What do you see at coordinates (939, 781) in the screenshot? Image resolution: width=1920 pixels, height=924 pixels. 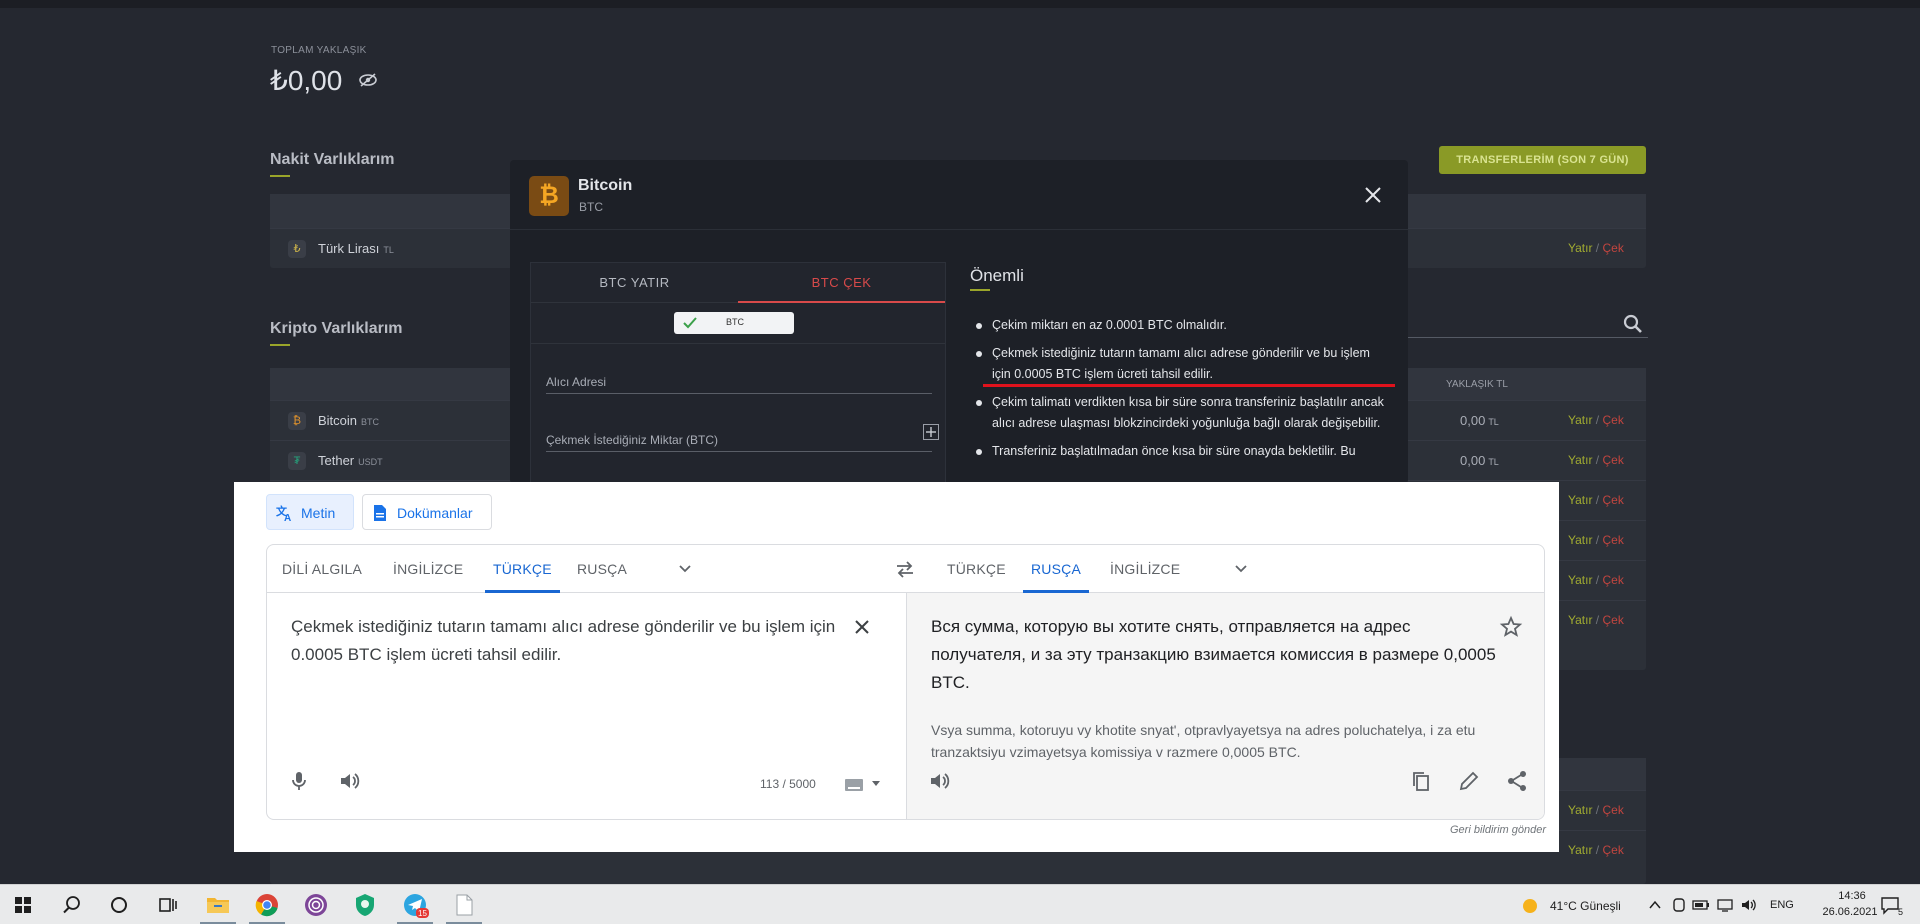 I see `listen-translation-button` at bounding box center [939, 781].